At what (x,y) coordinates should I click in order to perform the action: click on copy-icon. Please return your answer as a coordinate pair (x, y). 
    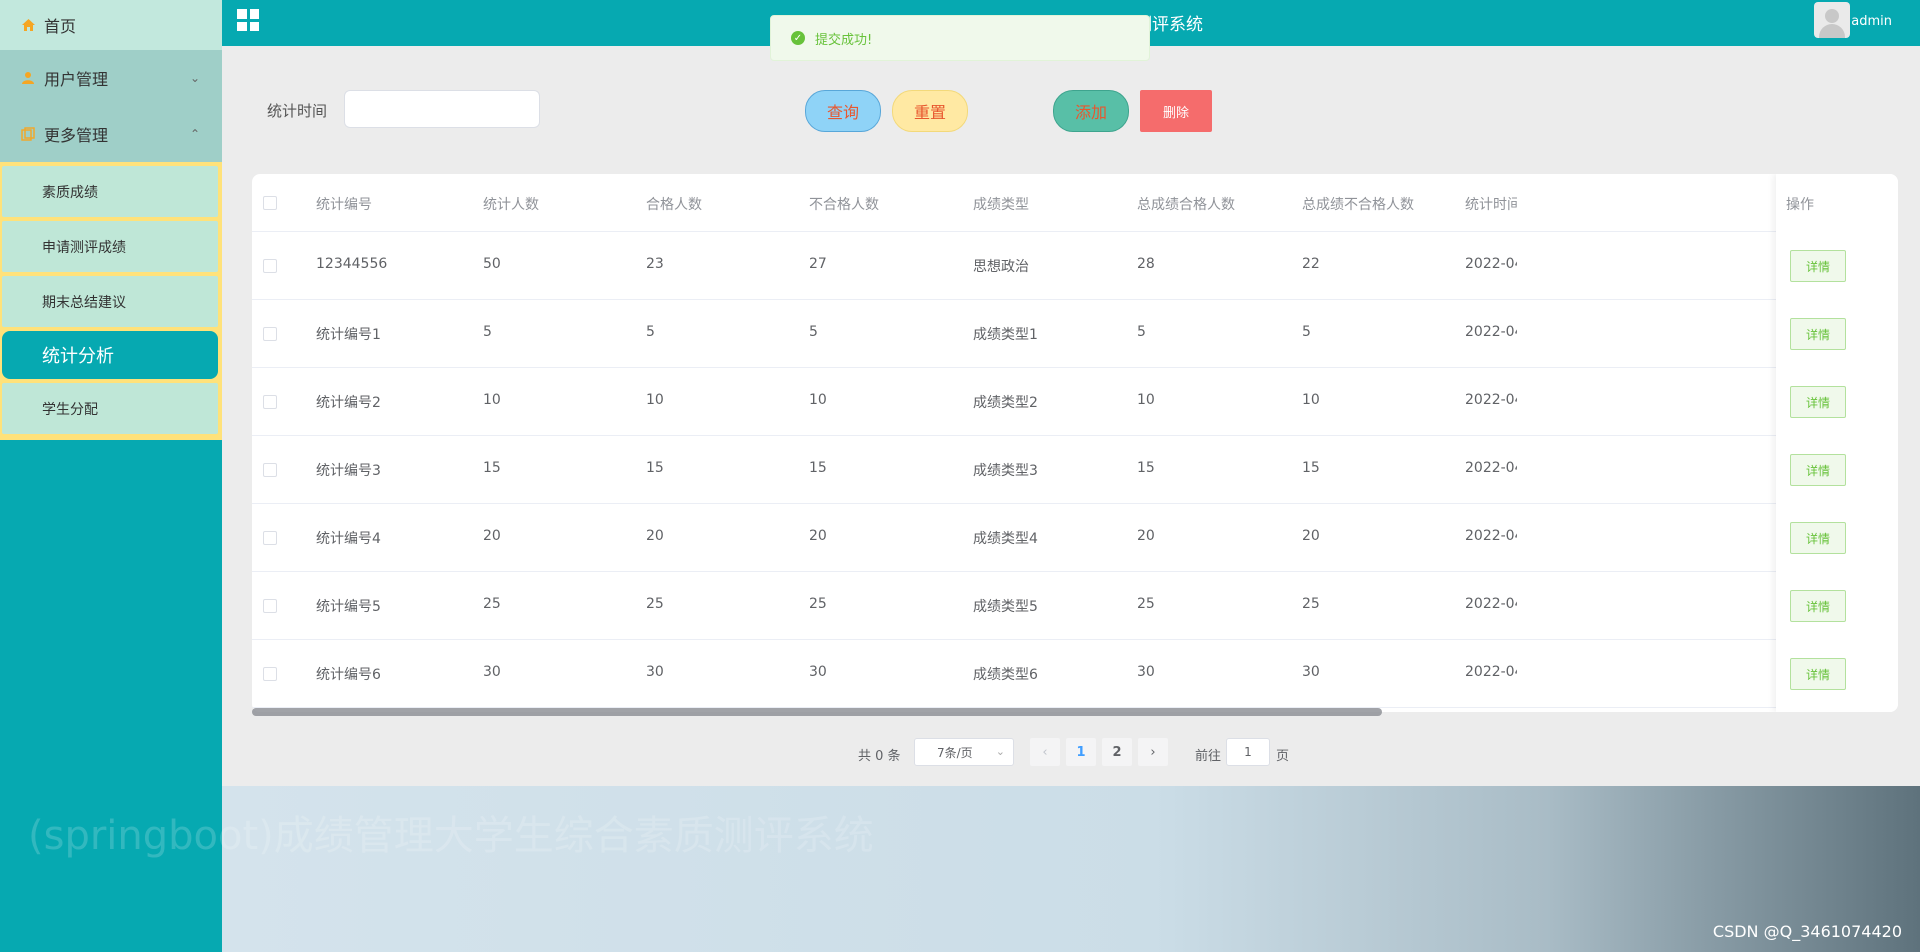
    Looking at the image, I should click on (28, 134).